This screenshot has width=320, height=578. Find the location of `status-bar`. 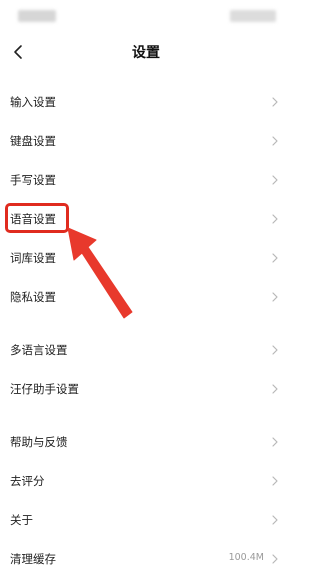

status-bar is located at coordinates (146, 16).